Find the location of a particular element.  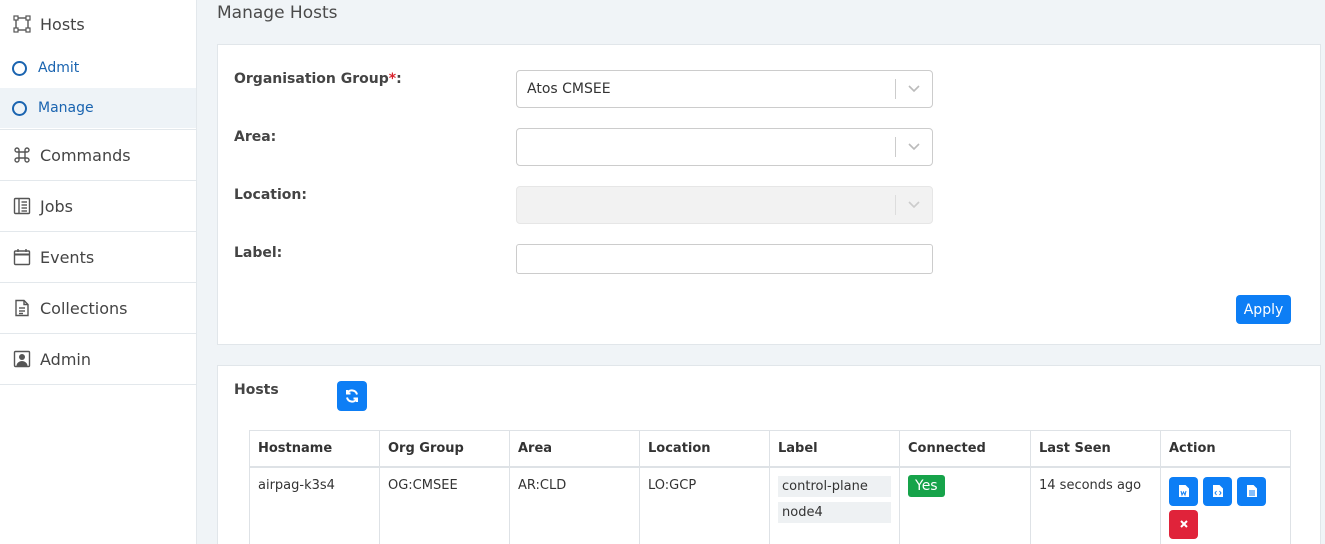

sidebar-item-jobs: Jobs is located at coordinates (98, 206).